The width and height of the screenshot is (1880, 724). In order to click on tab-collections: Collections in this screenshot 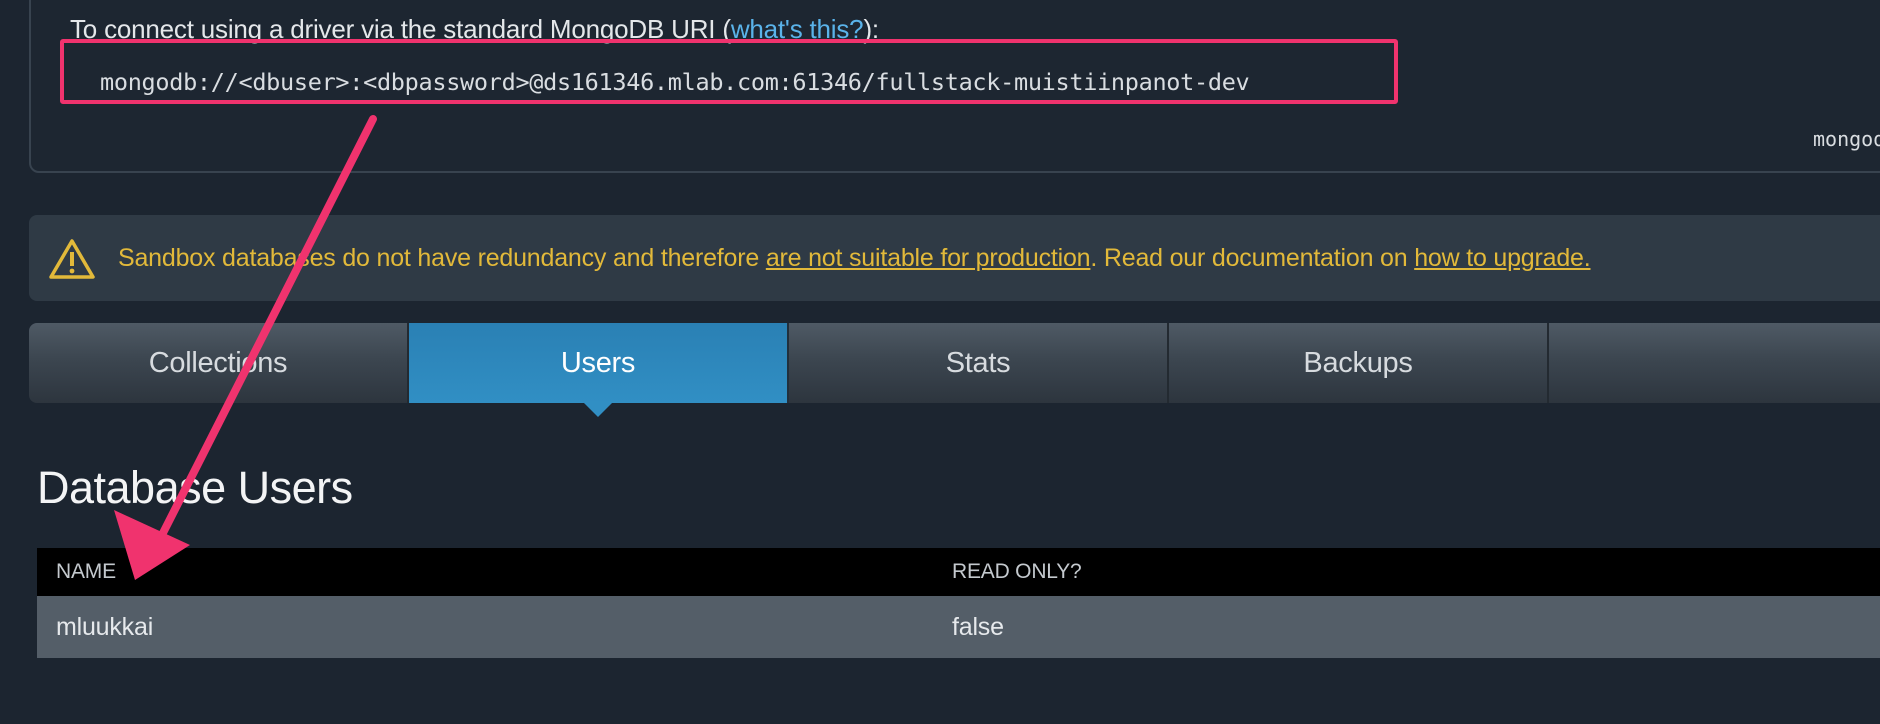, I will do `click(219, 363)`.